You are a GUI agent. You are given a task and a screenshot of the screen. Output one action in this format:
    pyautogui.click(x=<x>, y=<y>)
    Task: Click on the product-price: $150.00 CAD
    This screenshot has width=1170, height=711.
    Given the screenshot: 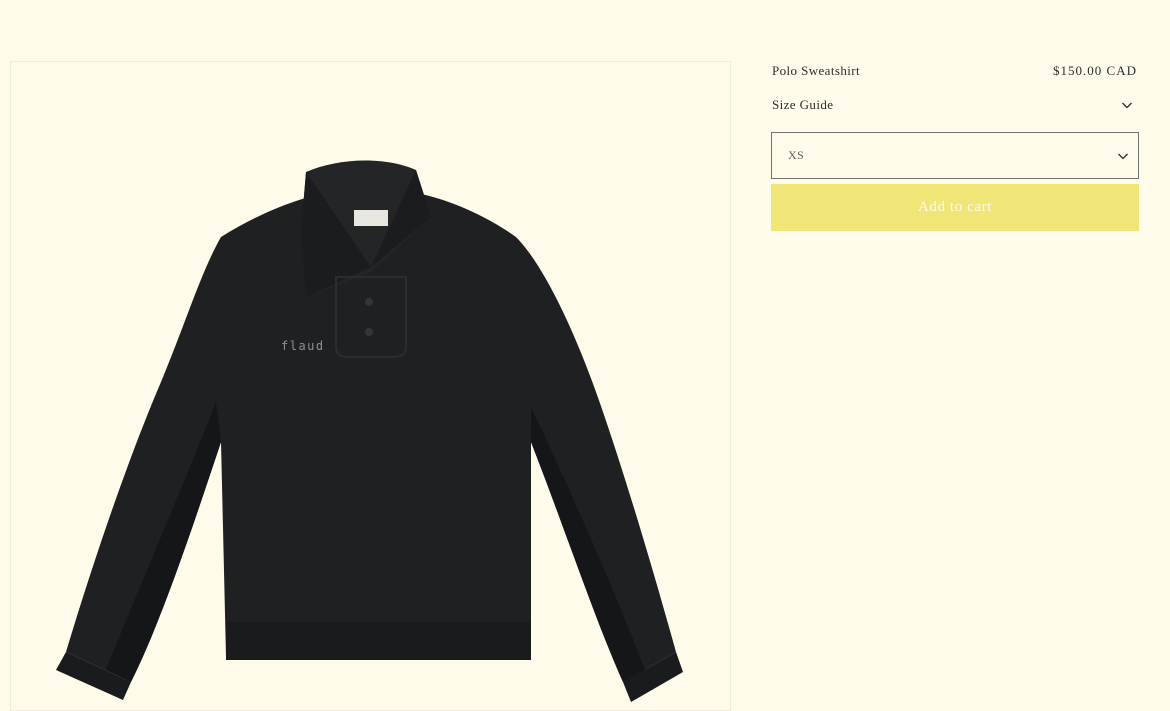 What is the action you would take?
    pyautogui.click(x=1095, y=70)
    